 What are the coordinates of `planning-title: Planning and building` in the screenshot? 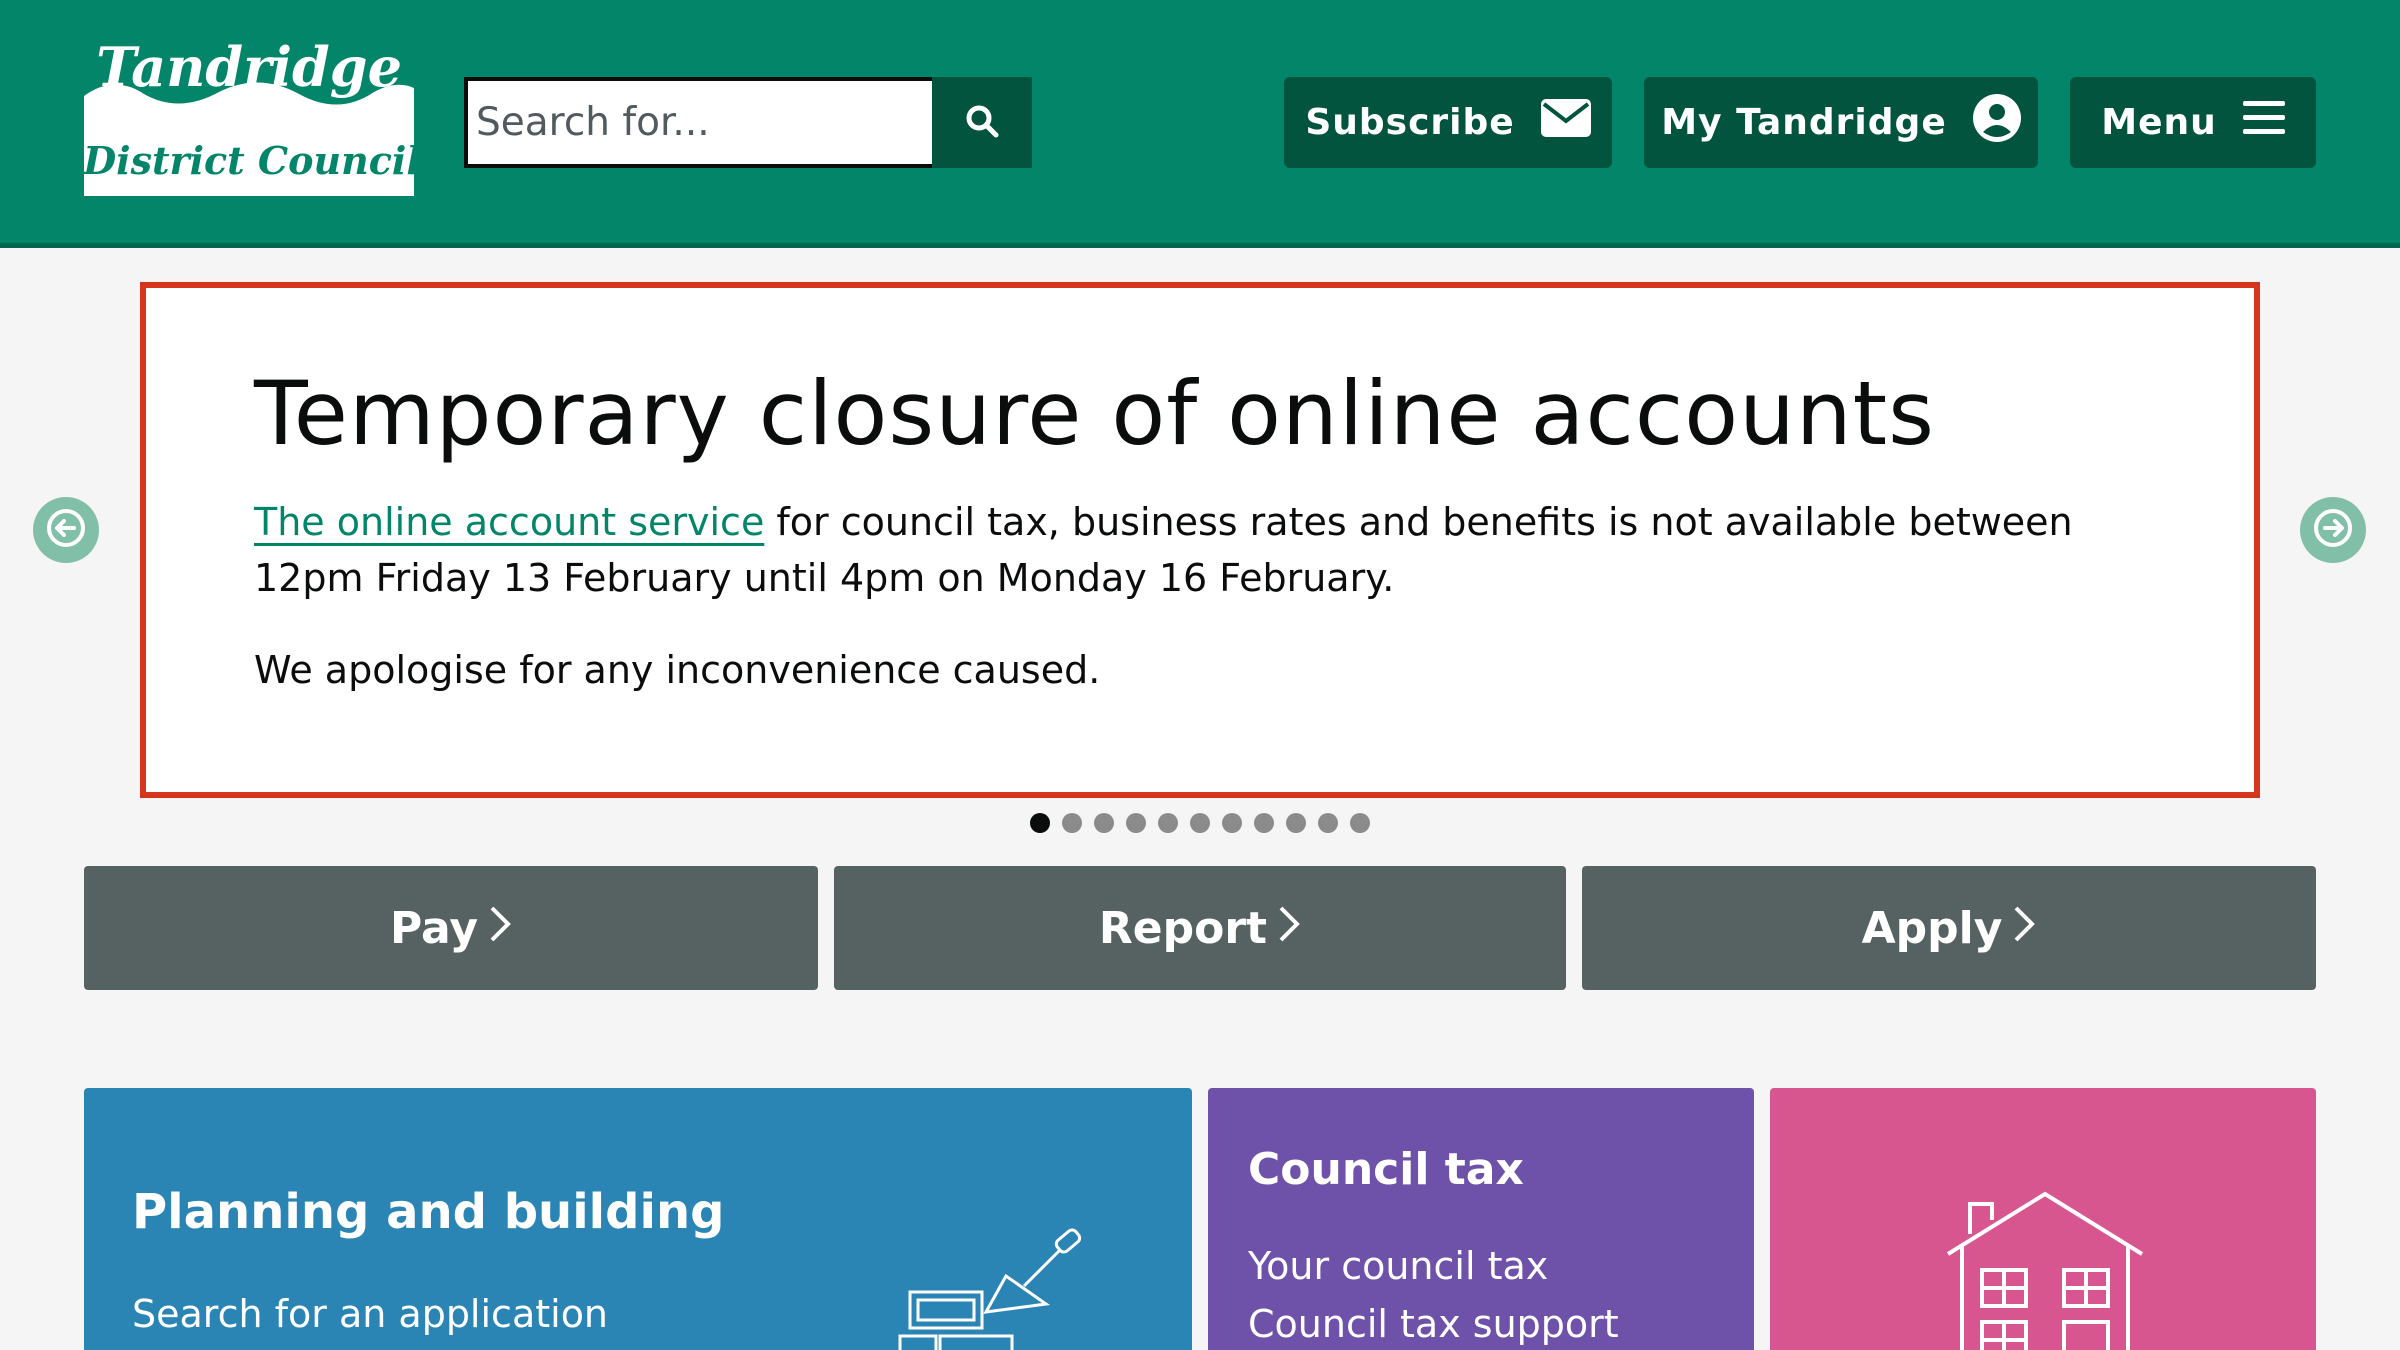 It's located at (428, 1212).